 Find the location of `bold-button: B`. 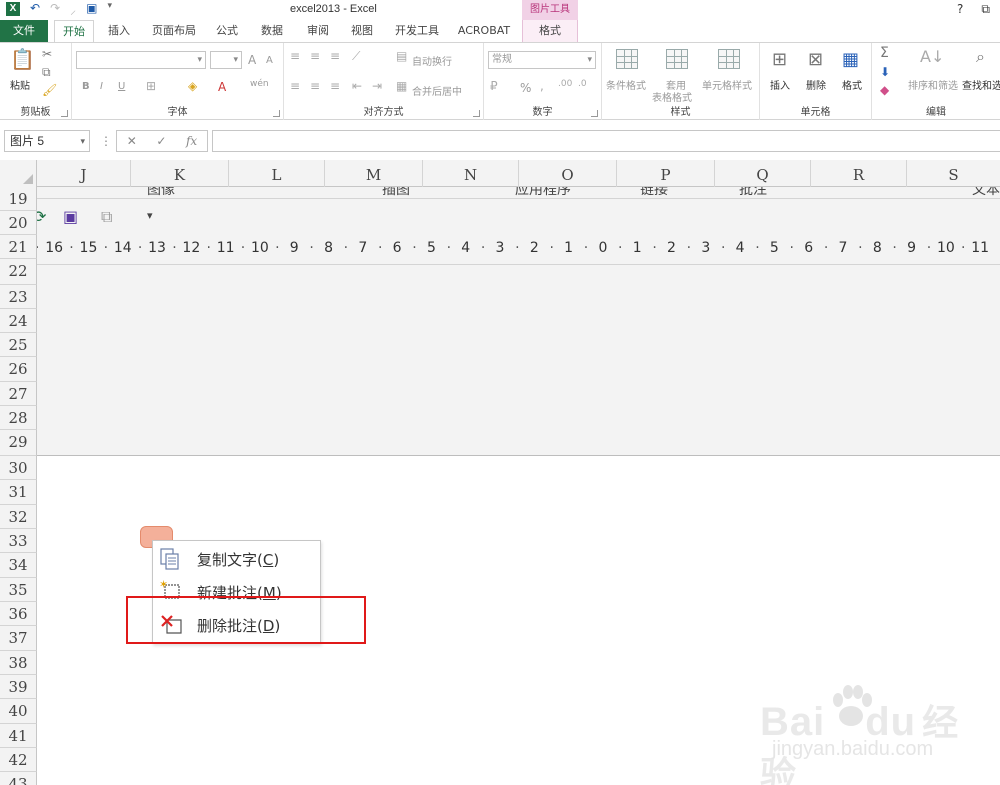

bold-button: B is located at coordinates (86, 86).